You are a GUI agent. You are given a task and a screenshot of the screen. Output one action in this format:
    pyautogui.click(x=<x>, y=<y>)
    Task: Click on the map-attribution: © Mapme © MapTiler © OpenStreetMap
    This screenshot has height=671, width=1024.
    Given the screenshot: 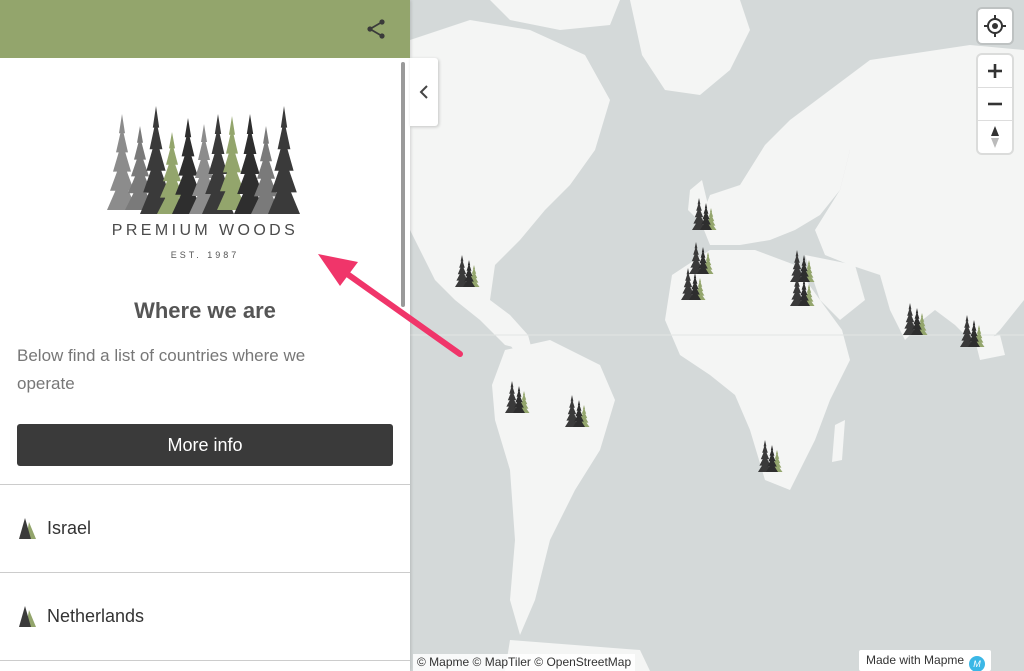 What is the action you would take?
    pyautogui.click(x=524, y=662)
    